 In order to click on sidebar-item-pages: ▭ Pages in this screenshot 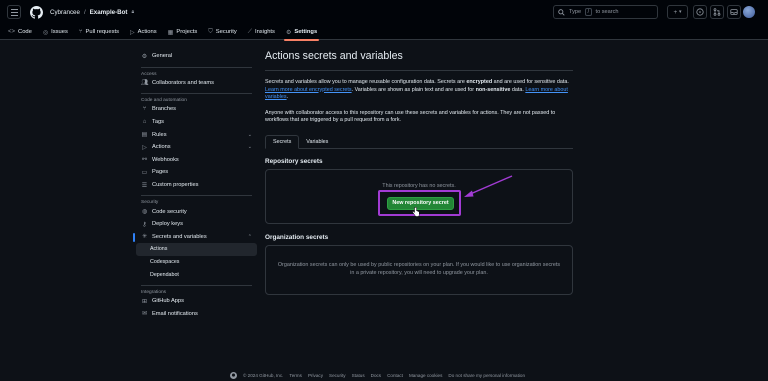, I will do `click(196, 172)`.